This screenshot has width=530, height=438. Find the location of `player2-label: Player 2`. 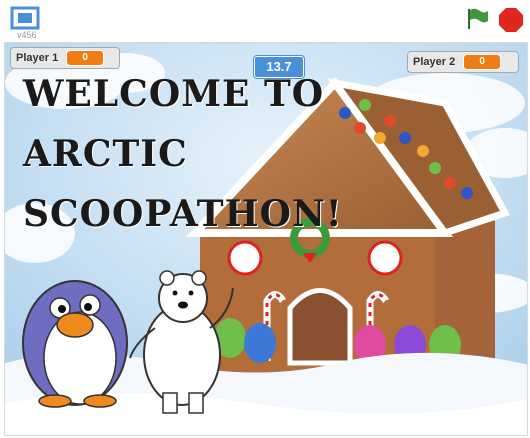

player2-label: Player 2 is located at coordinates (434, 62).